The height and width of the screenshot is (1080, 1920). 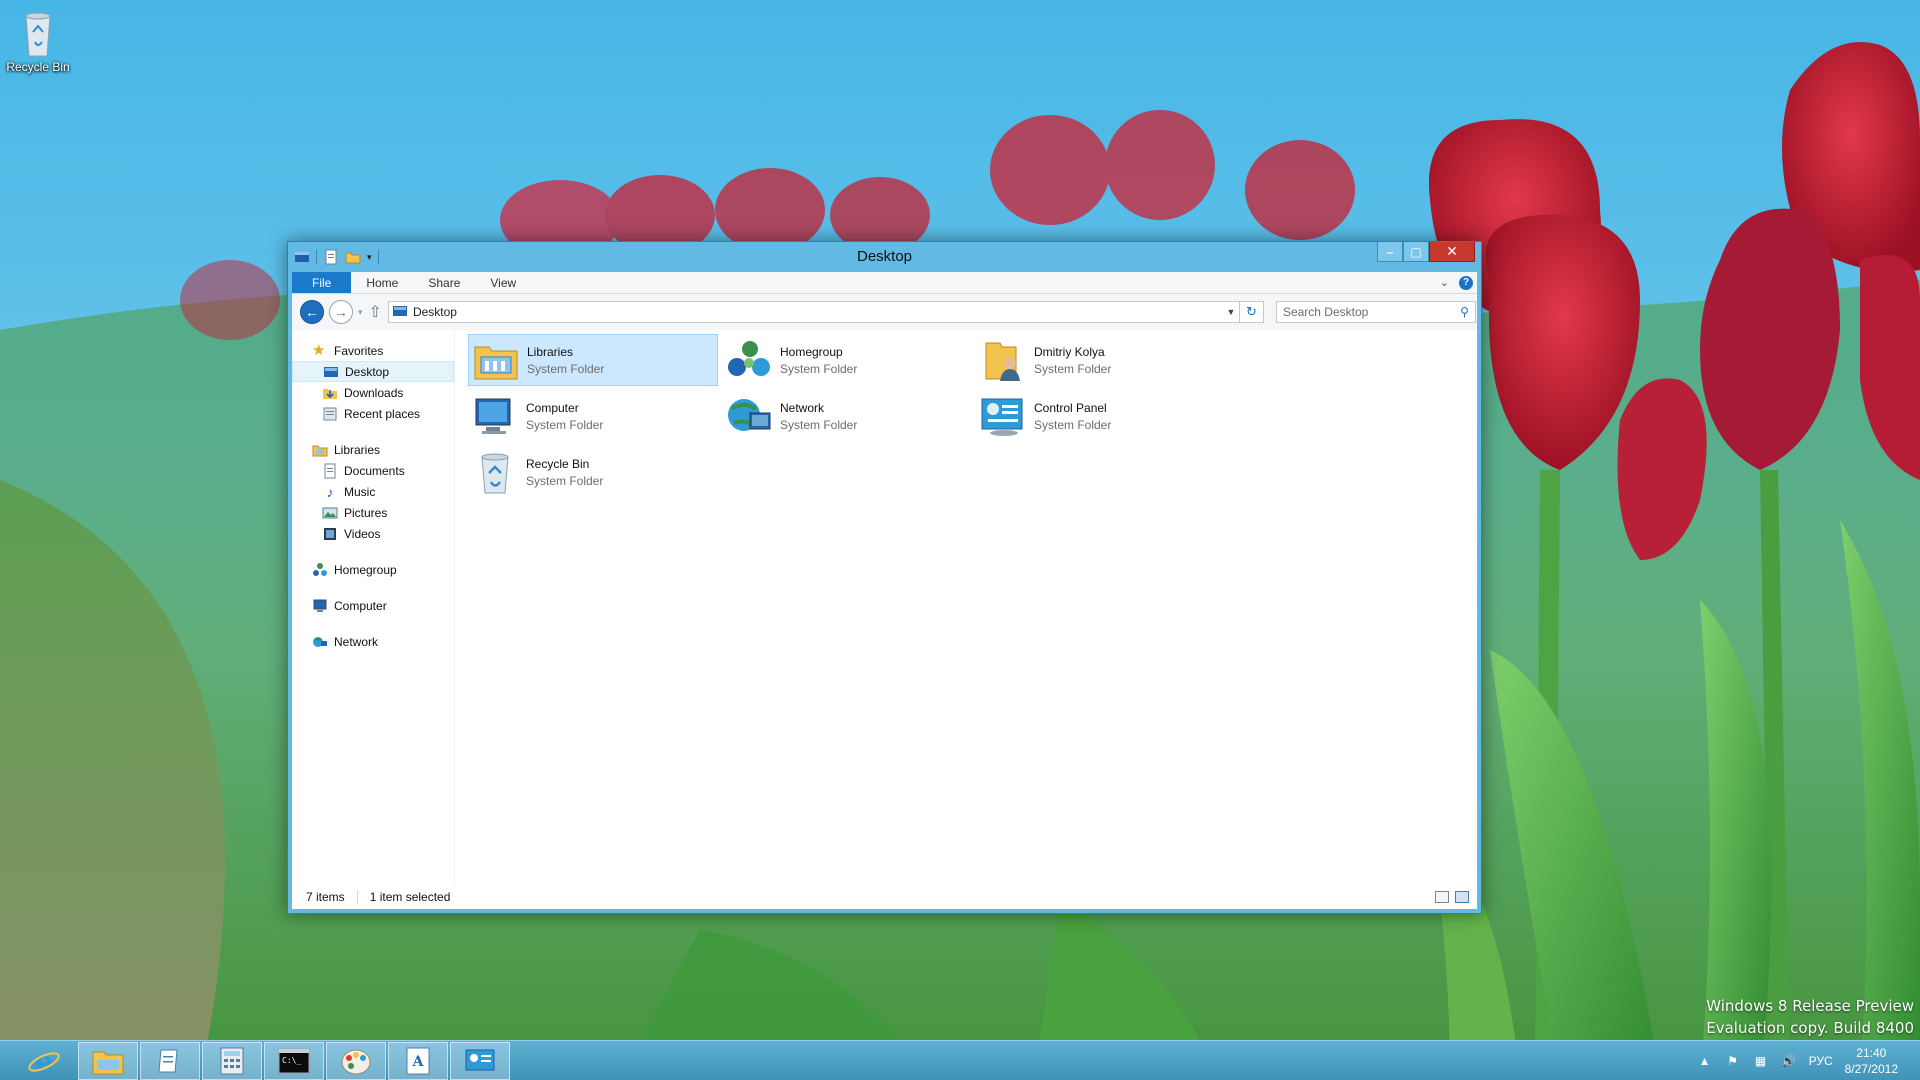 I want to click on paint-icon, so click(x=356, y=1062).